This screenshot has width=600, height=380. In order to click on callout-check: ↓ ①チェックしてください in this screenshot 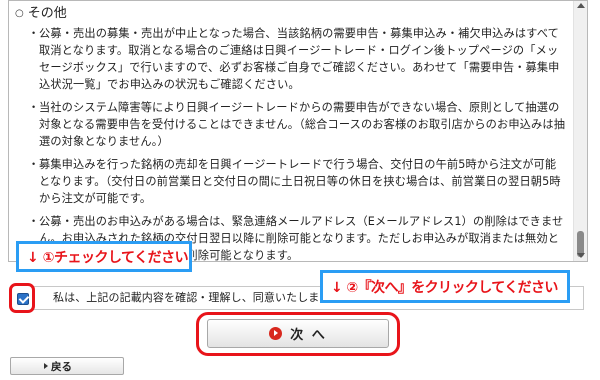, I will do `click(104, 256)`.